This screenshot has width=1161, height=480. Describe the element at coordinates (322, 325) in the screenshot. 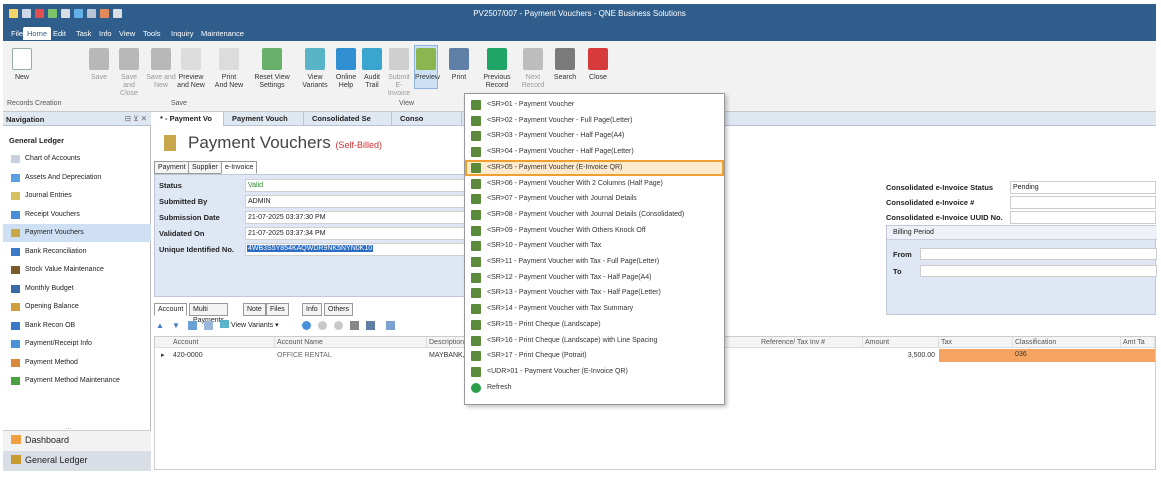

I see `nav-prev-icon` at that location.